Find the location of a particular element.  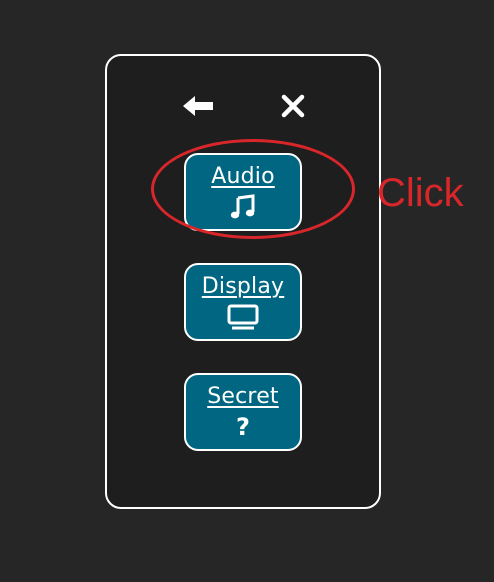

back-button is located at coordinates (198, 106).